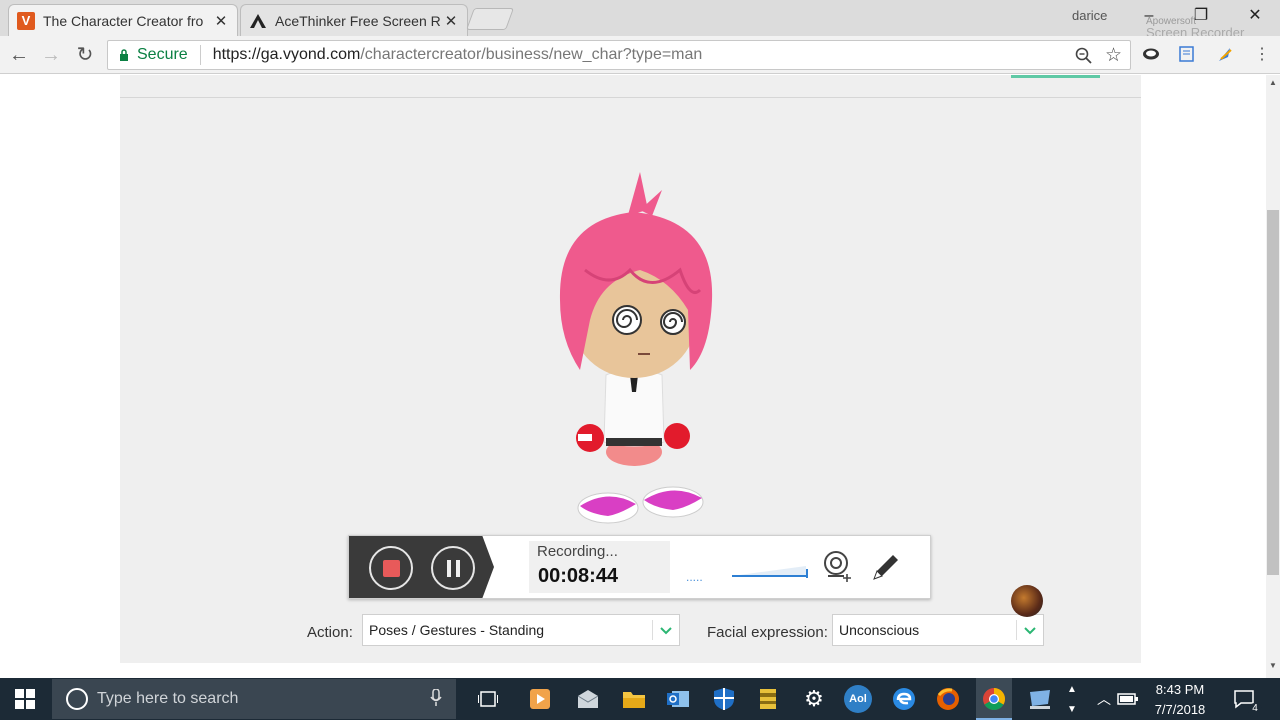  What do you see at coordinates (1113, 55) in the screenshot?
I see `bookmark-star-icon: ☆` at bounding box center [1113, 55].